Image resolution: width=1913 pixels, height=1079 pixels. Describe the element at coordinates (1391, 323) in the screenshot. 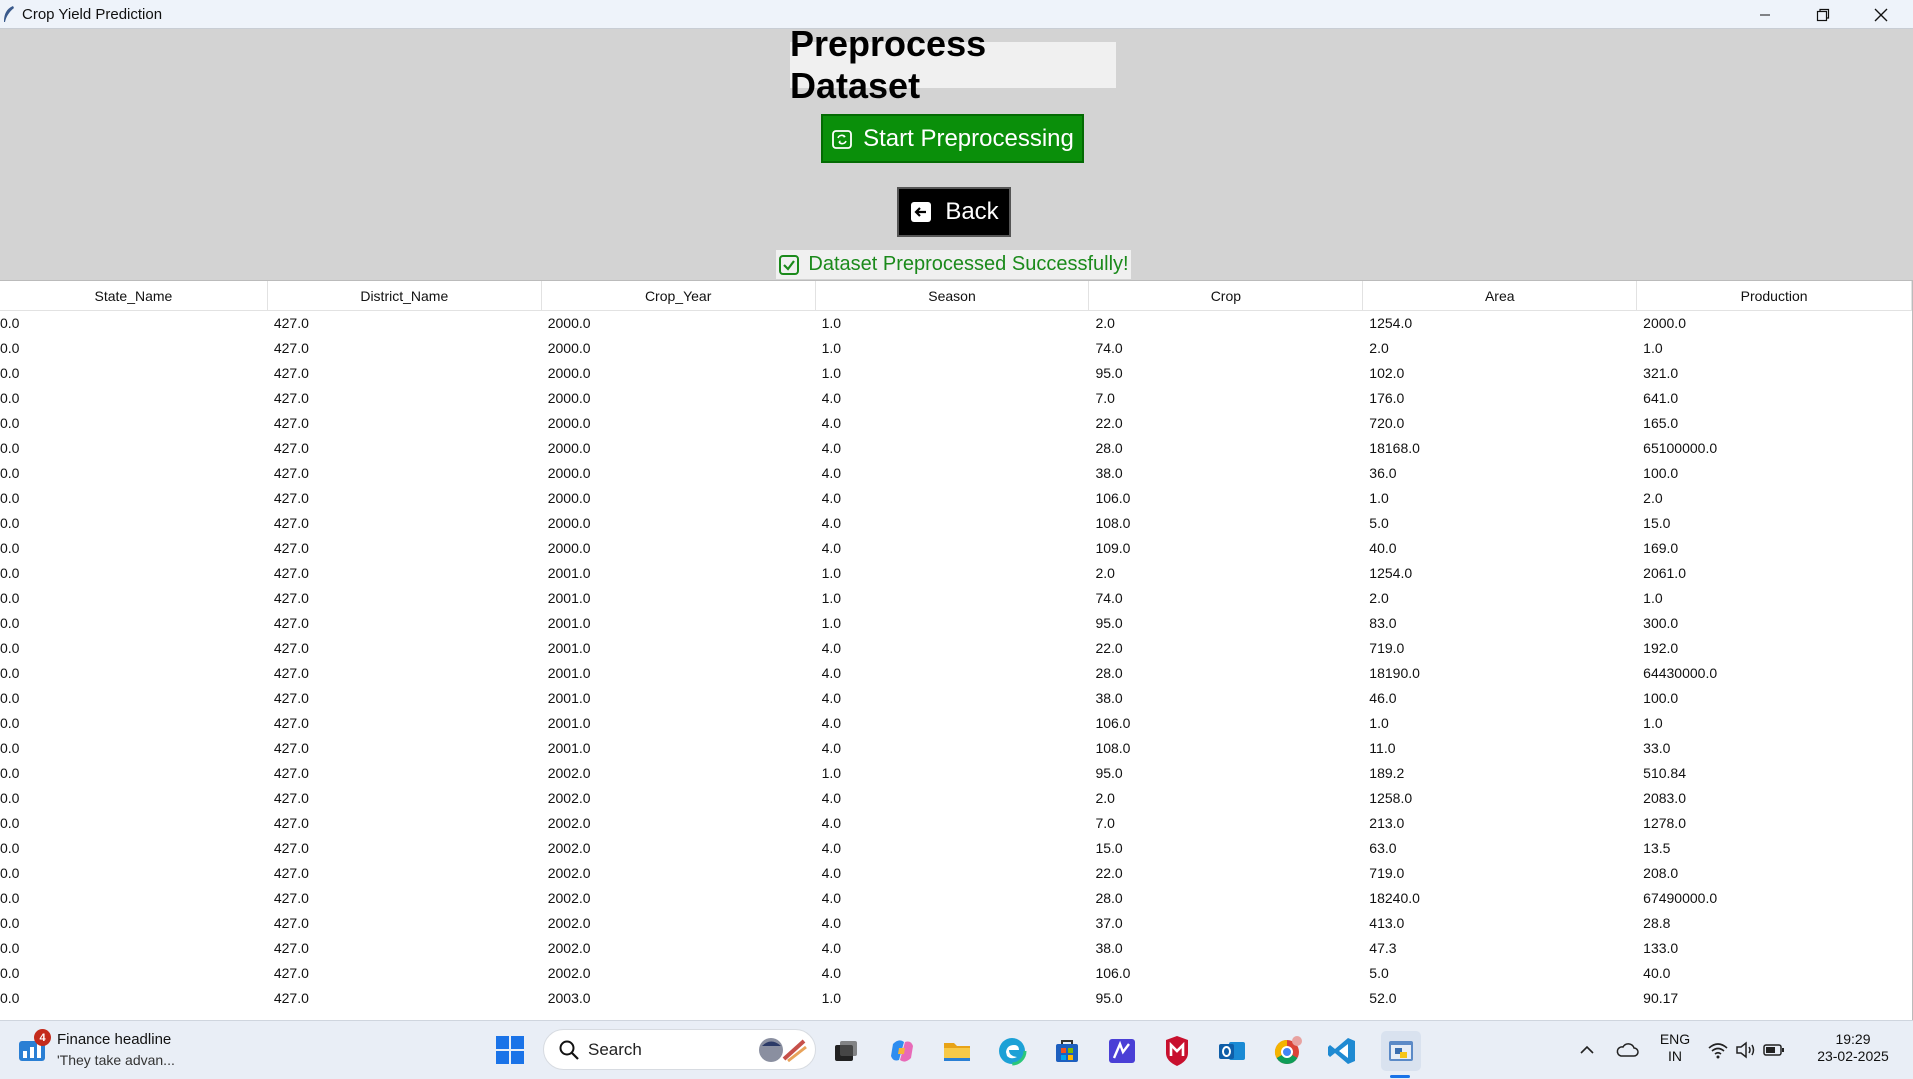

I see `table-cell: 1254.0` at that location.